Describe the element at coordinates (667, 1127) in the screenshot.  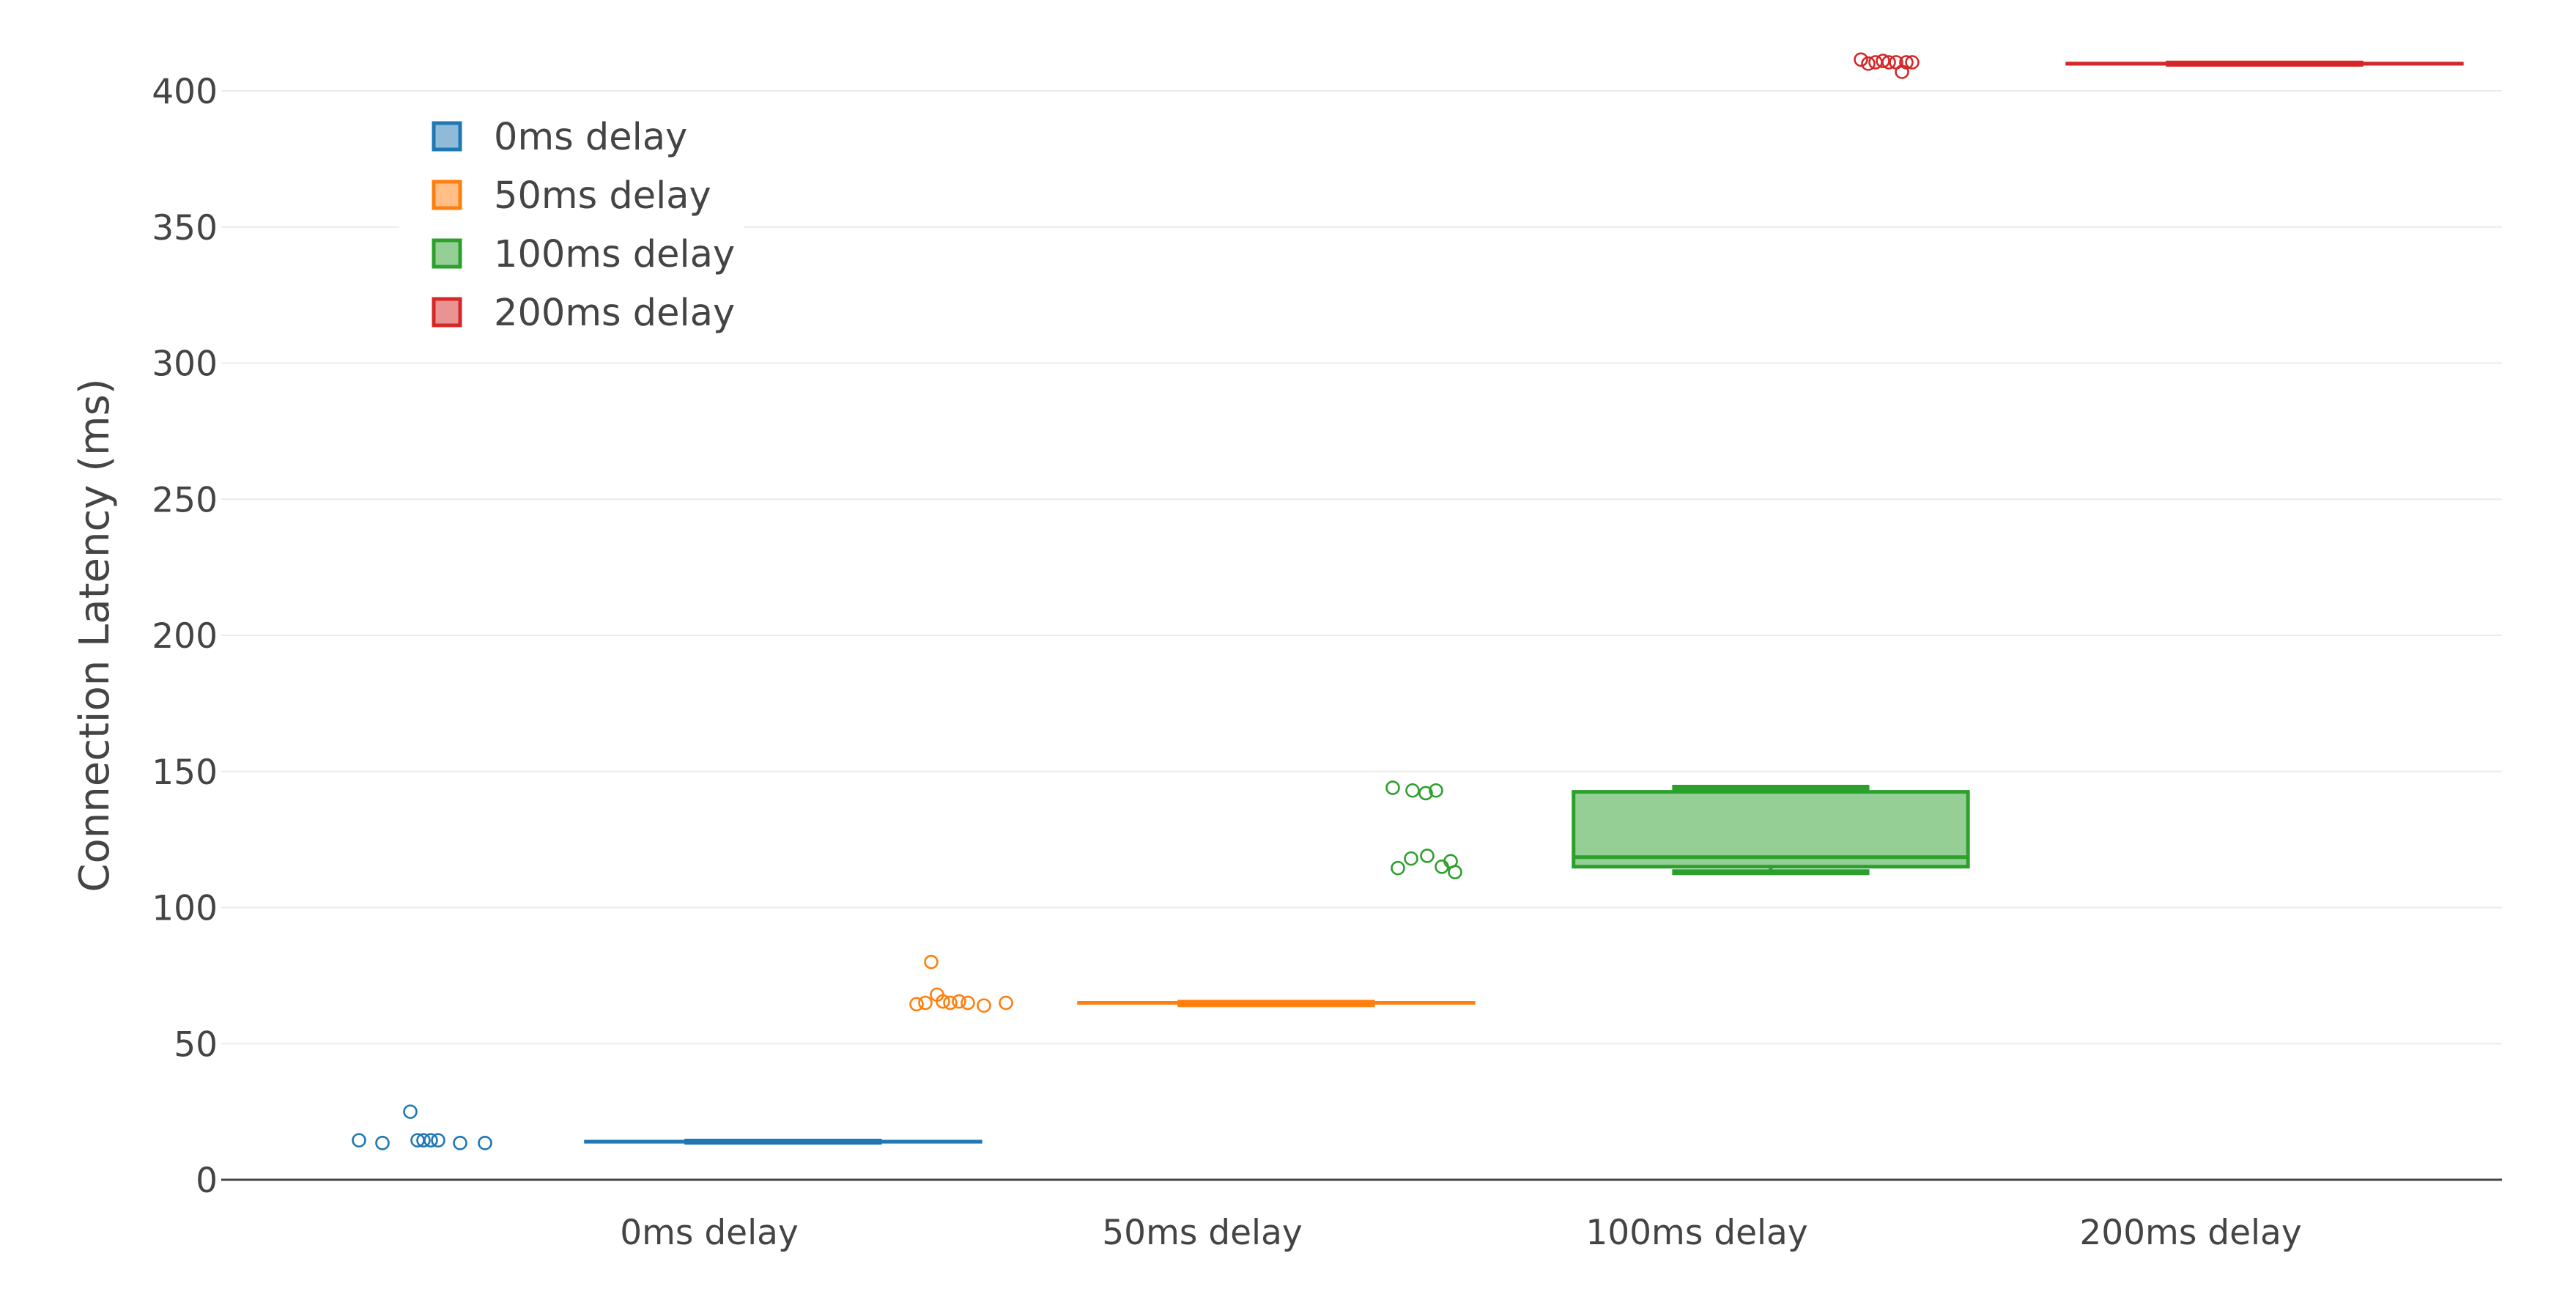
I see `series-0ms-delay` at that location.